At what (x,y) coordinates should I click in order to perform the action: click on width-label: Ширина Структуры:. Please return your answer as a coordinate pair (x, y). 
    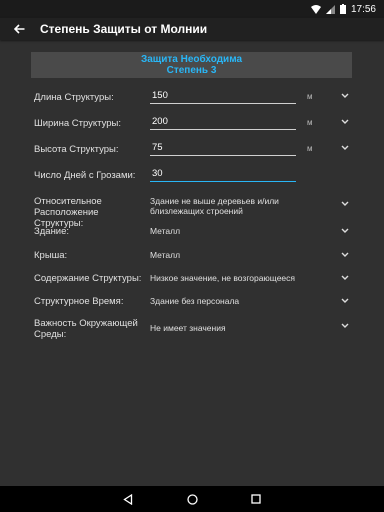
    Looking at the image, I should click on (78, 123).